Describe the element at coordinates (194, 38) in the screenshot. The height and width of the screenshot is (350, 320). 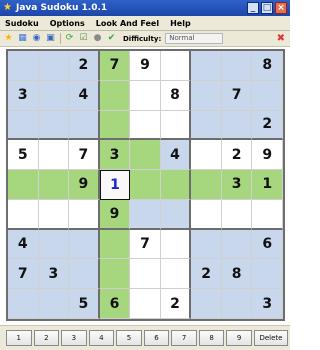
I see `difficulty-select: Normal` at that location.